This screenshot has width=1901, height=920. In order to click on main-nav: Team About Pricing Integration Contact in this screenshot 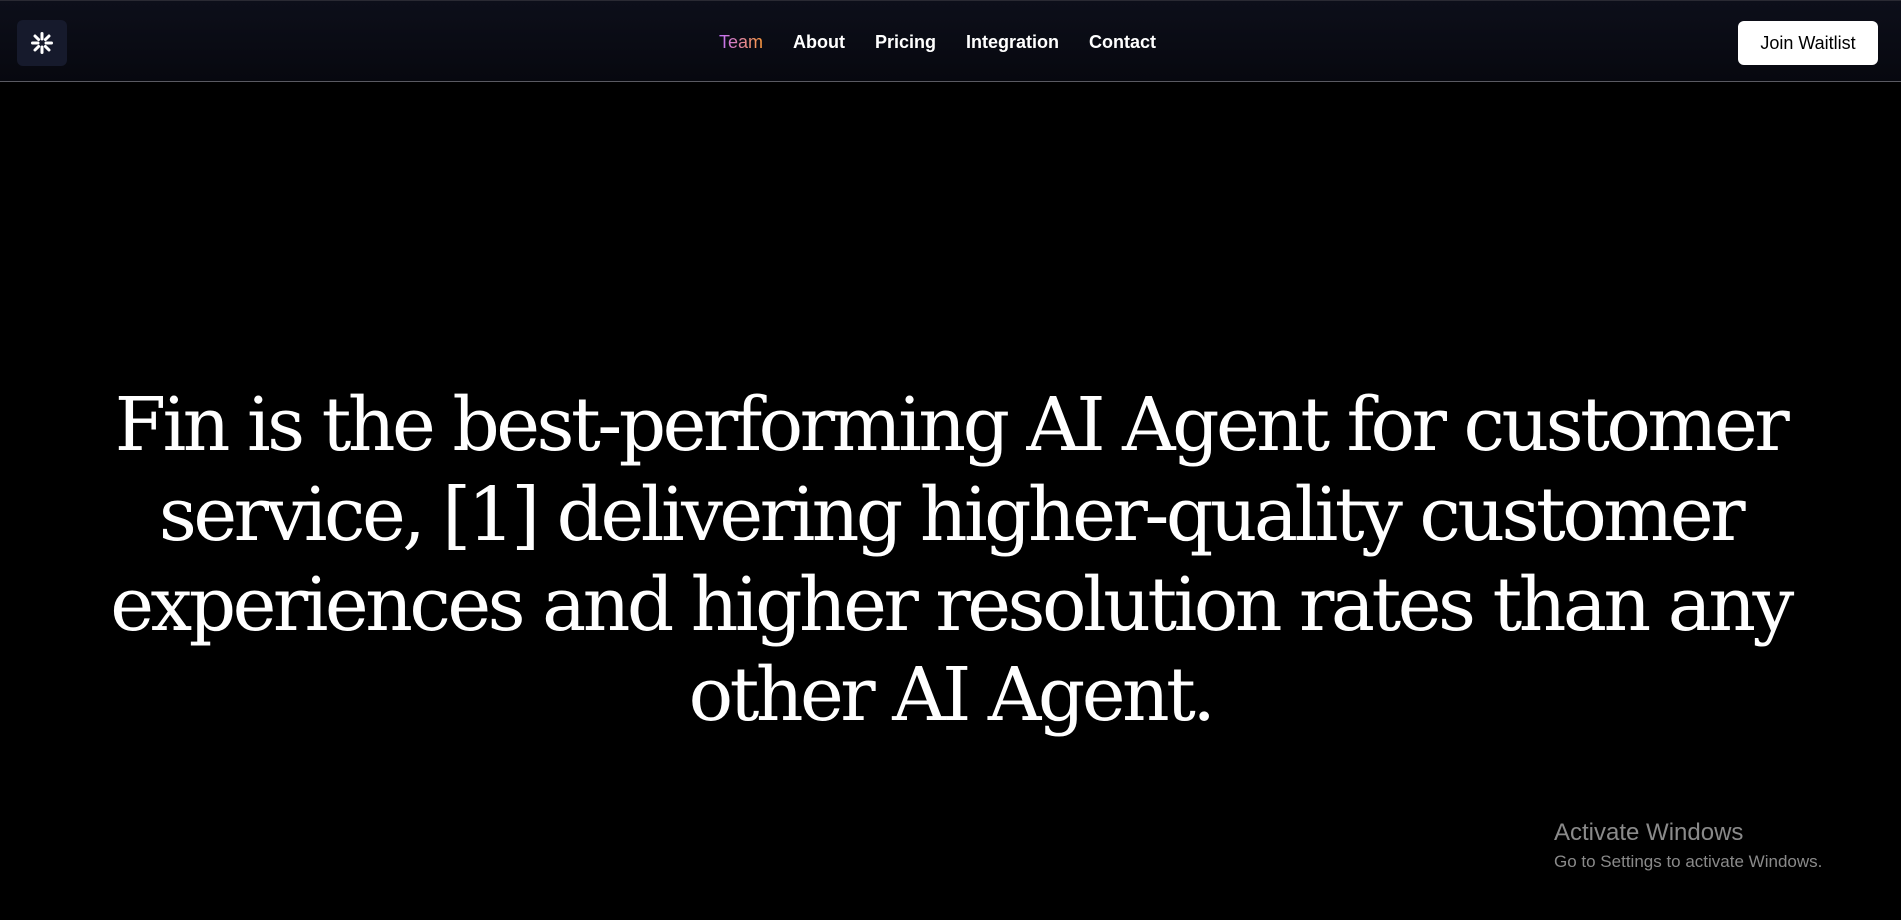, I will do `click(950, 42)`.